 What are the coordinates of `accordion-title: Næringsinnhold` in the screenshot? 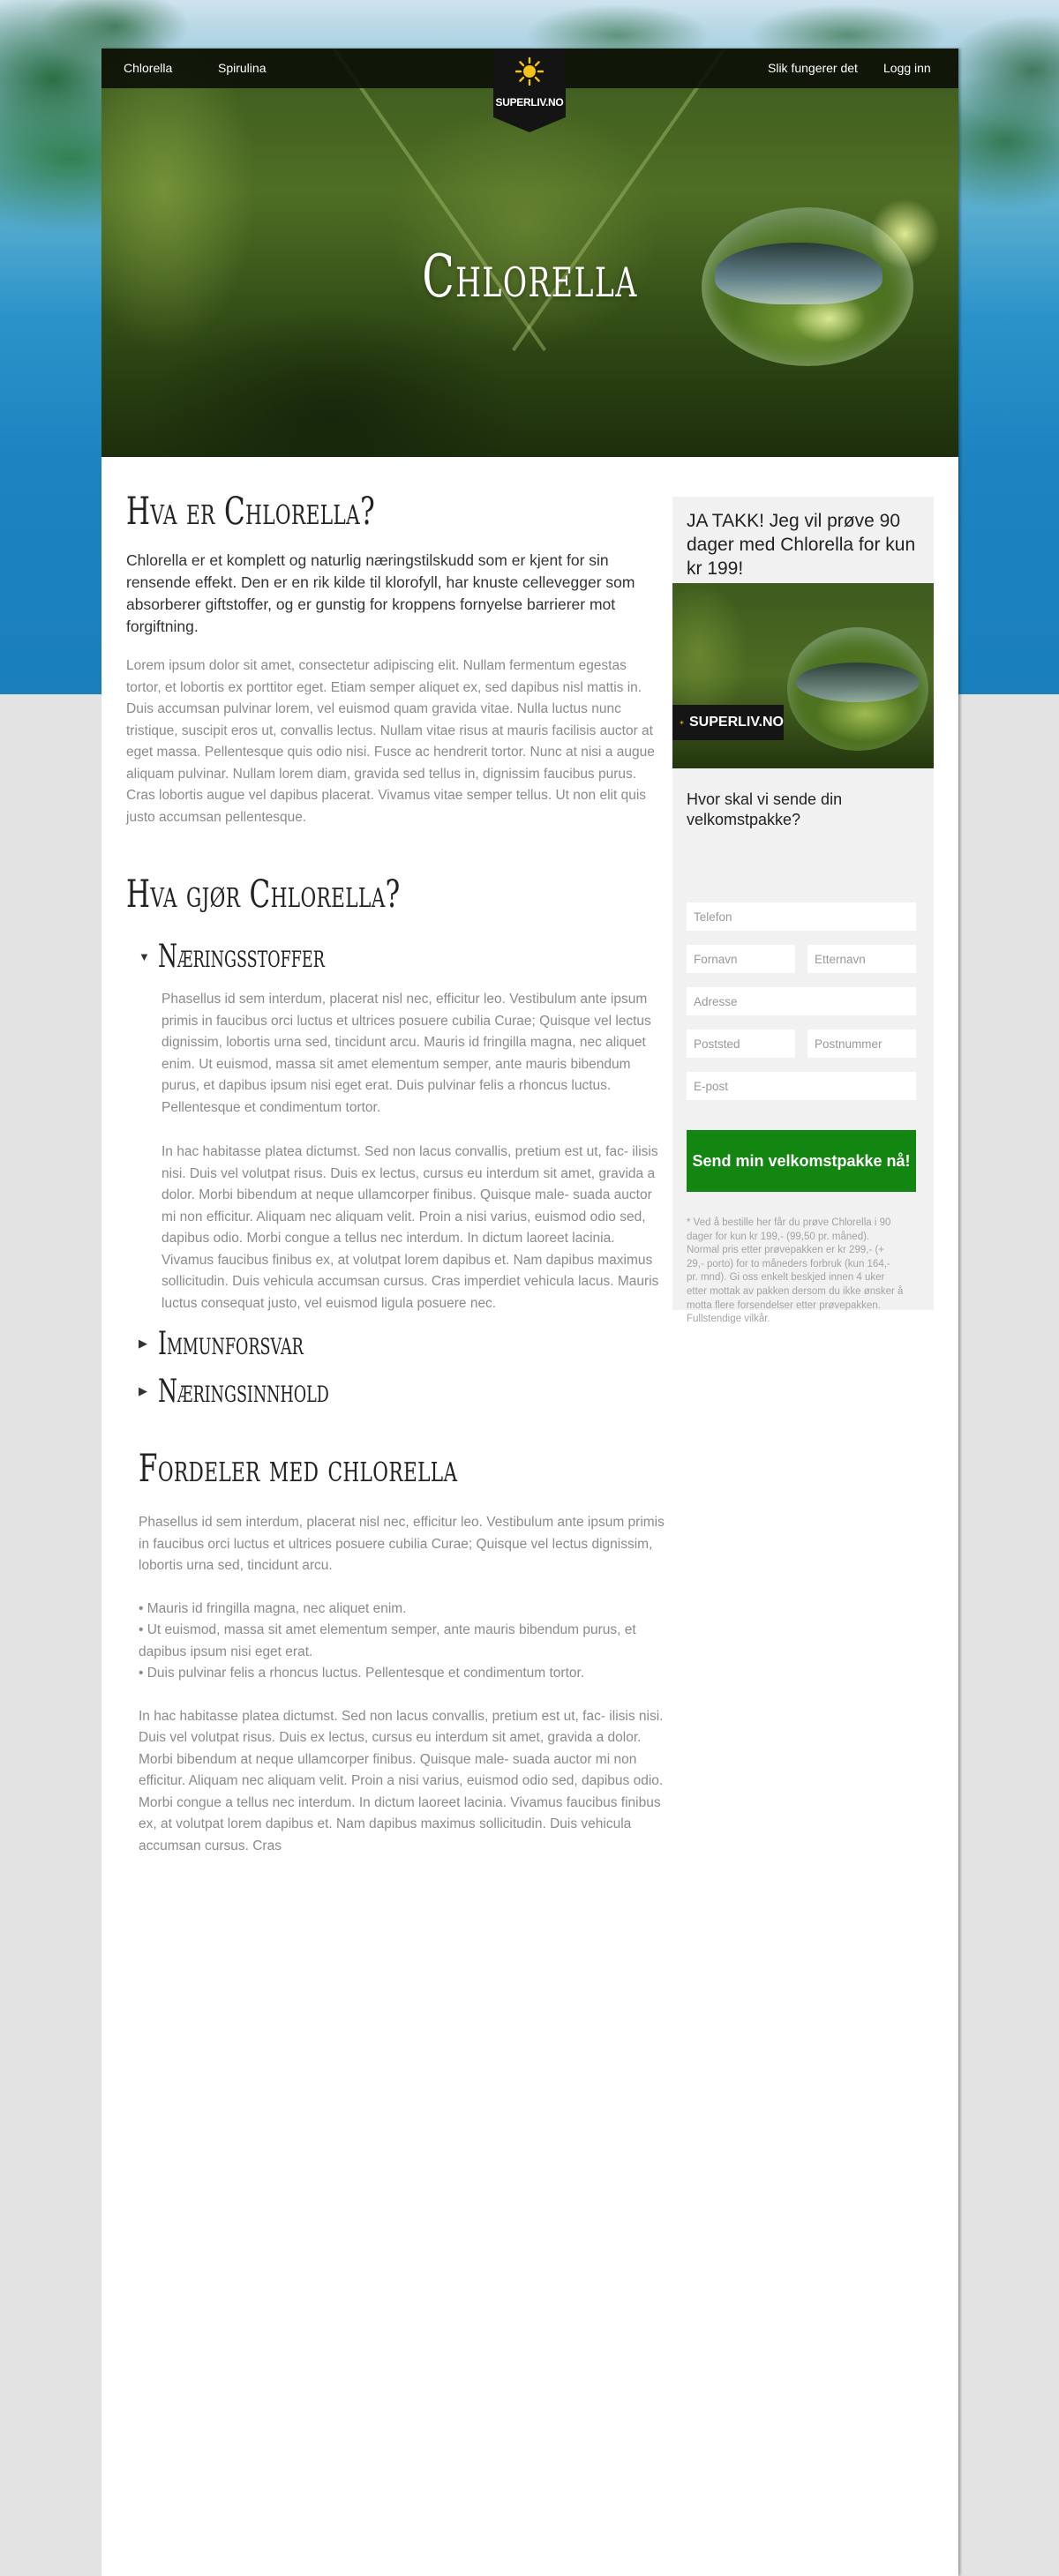 It's located at (243, 1392).